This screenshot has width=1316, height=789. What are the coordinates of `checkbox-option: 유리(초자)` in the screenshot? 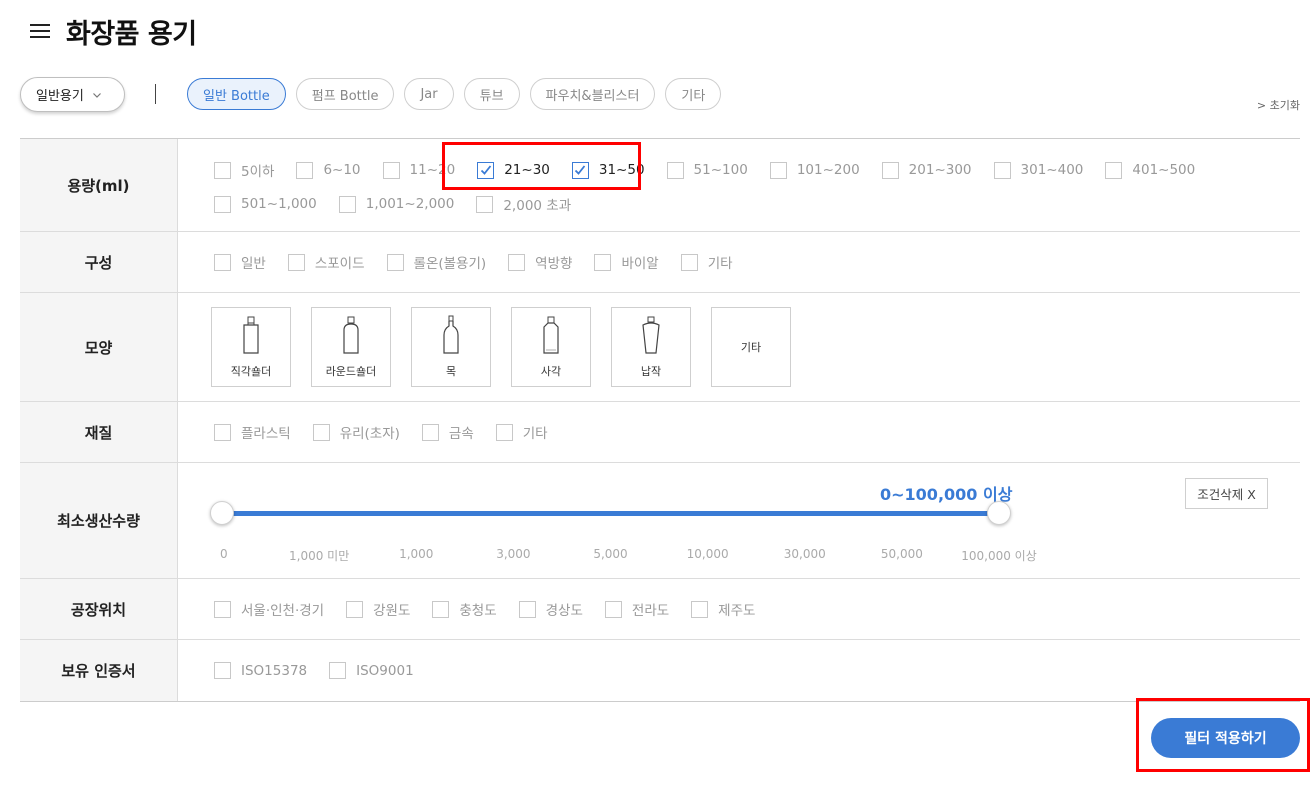 It's located at (356, 432).